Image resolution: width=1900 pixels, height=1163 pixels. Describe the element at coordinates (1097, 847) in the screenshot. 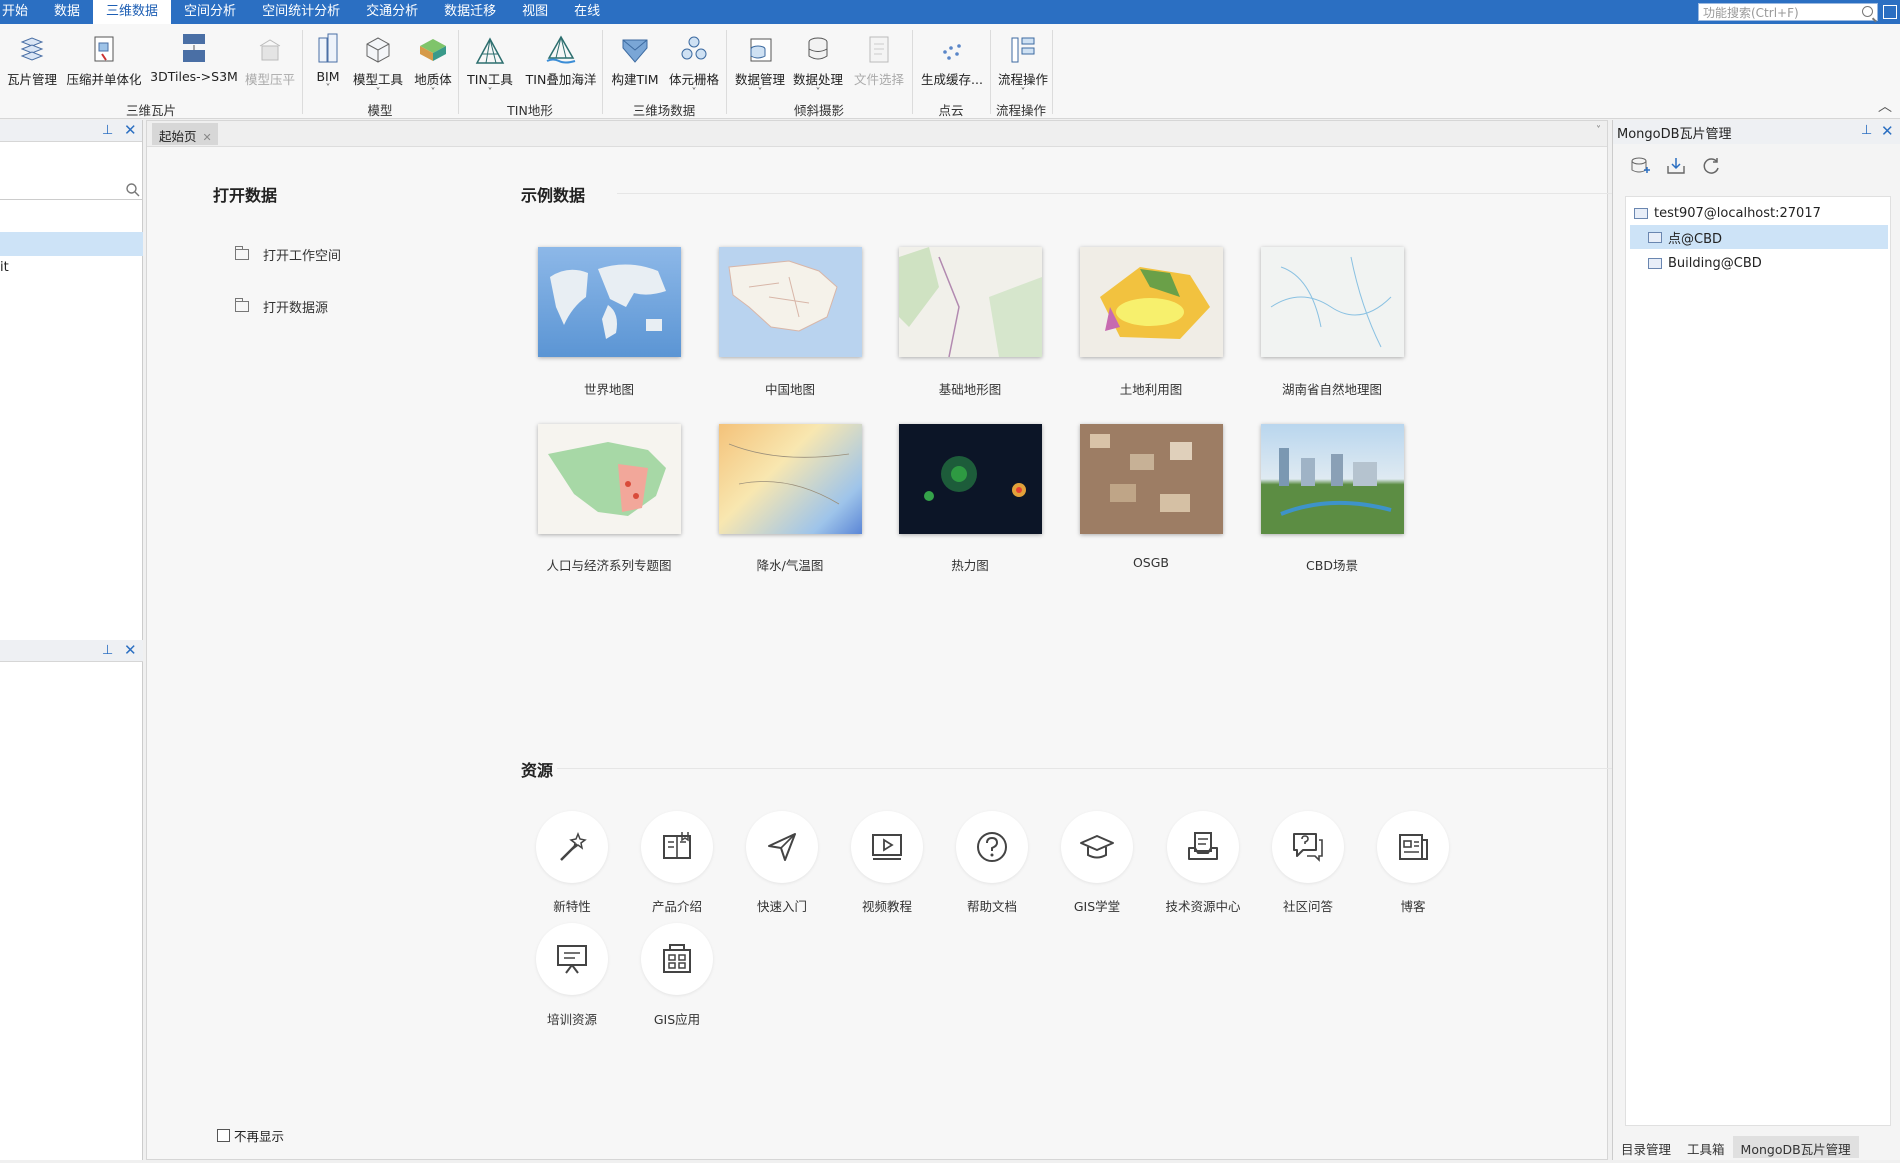

I see `resource-gis-school` at that location.